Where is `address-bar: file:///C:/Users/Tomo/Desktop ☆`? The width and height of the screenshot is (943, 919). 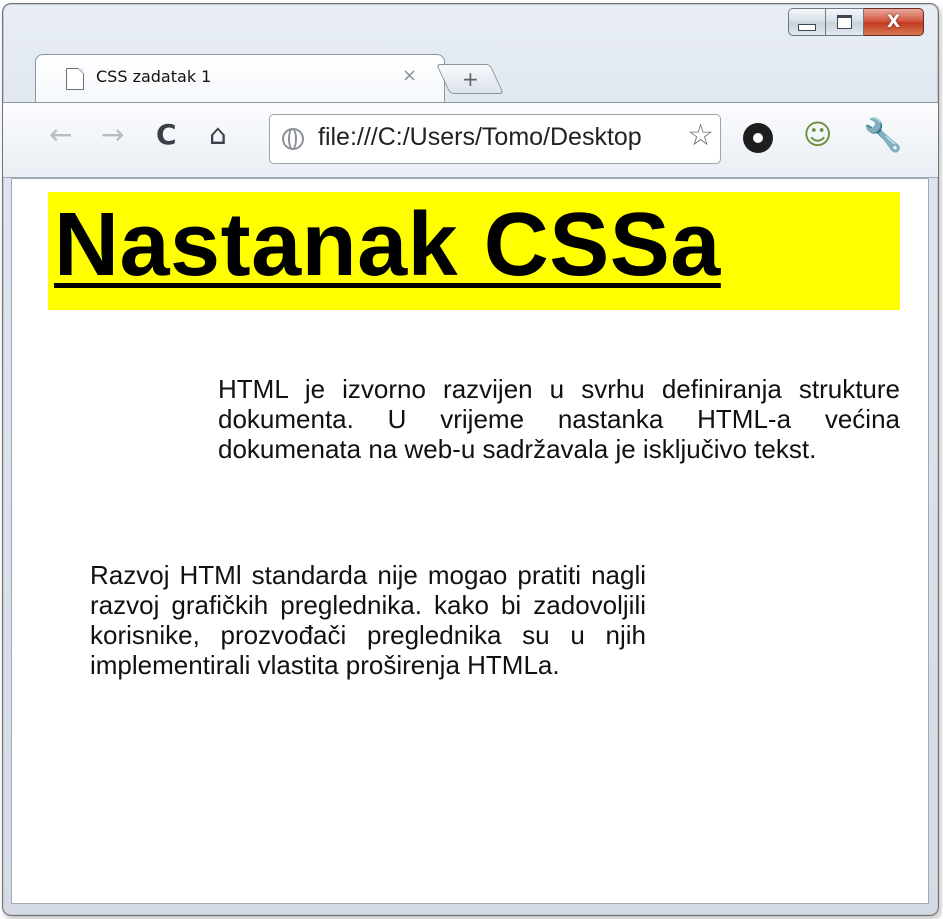
address-bar: file:///C:/Users/Tomo/Desktop ☆ is located at coordinates (495, 139).